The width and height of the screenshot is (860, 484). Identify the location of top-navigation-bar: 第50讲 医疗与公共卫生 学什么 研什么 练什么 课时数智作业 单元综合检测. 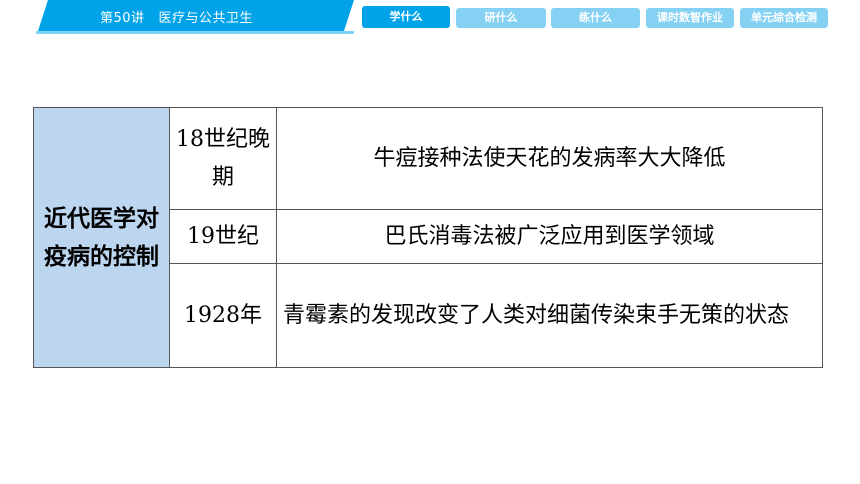
(430, 17).